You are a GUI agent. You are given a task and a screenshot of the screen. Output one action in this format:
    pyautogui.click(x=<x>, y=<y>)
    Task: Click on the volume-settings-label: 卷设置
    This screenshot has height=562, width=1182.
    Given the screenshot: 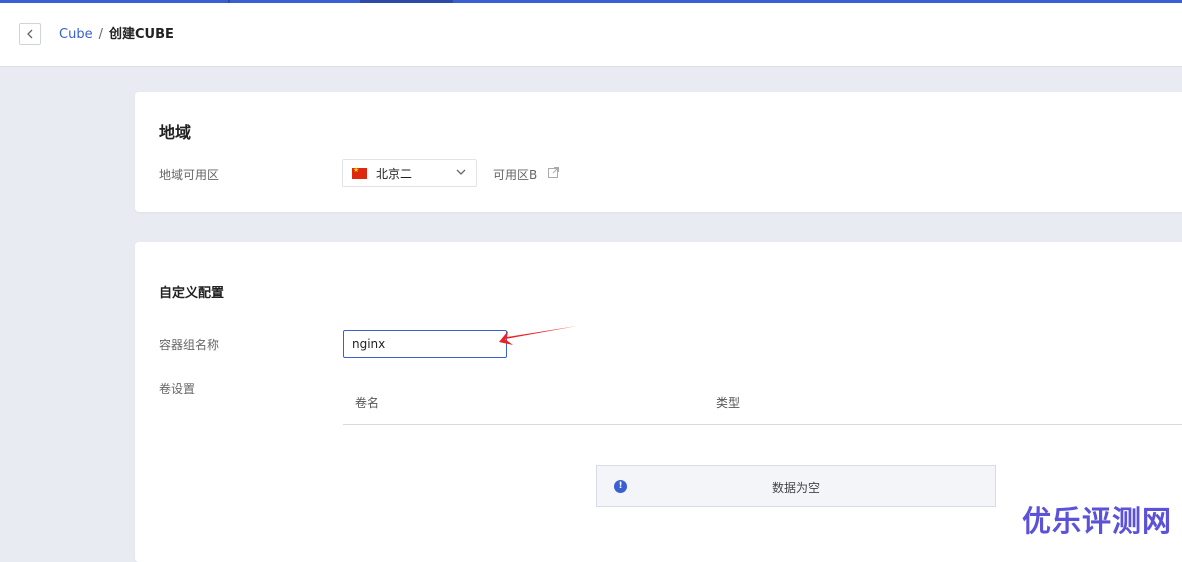 What is the action you would take?
    pyautogui.click(x=177, y=389)
    